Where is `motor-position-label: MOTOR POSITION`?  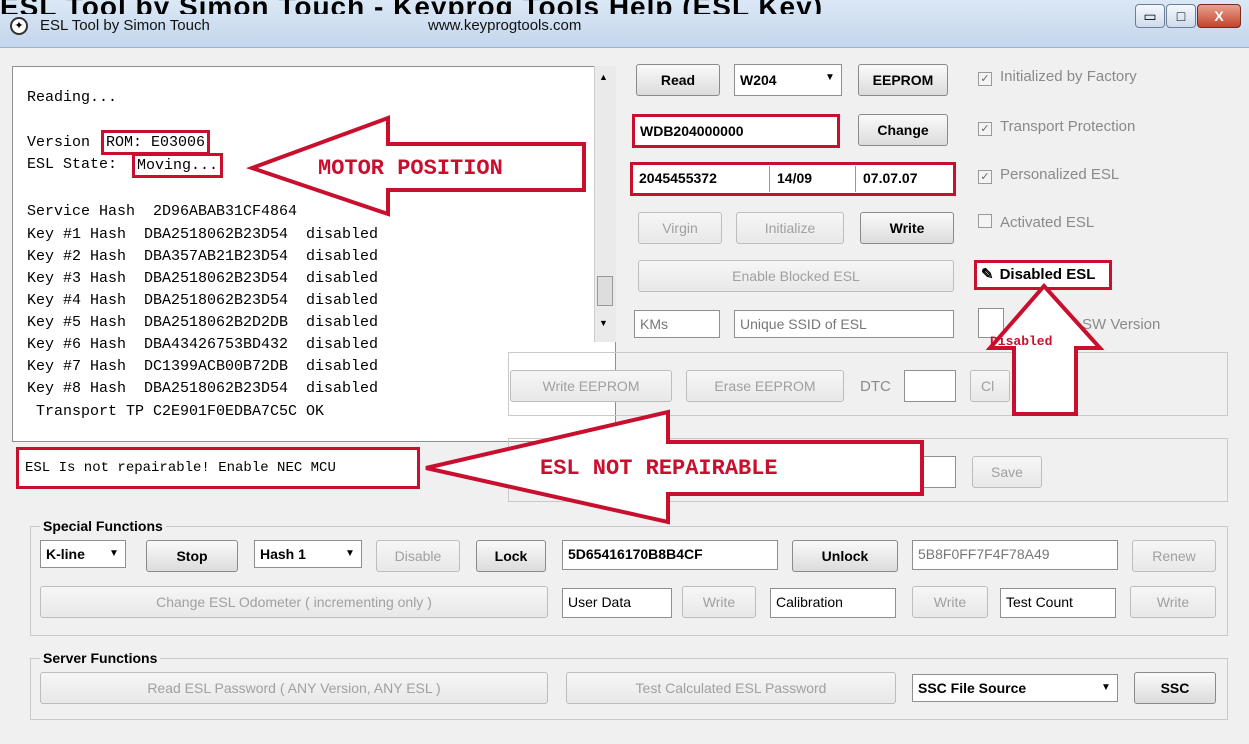 motor-position-label: MOTOR POSITION is located at coordinates (410, 168).